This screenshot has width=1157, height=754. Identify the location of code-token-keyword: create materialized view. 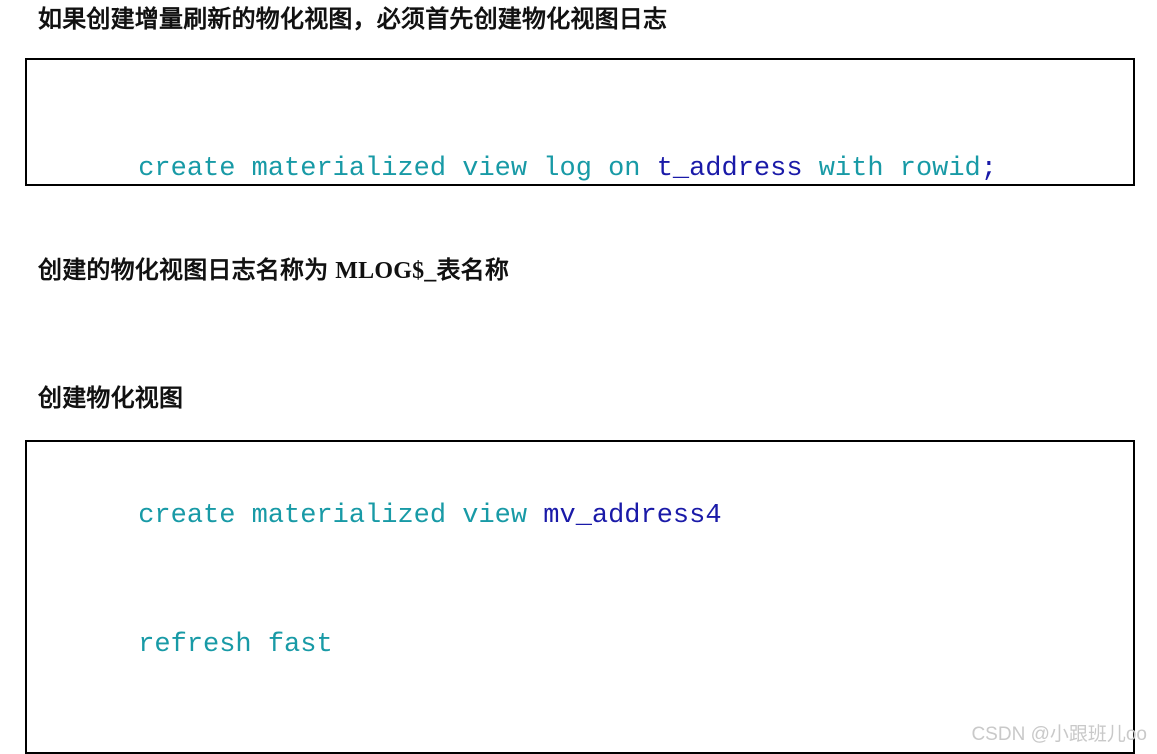
(341, 516).